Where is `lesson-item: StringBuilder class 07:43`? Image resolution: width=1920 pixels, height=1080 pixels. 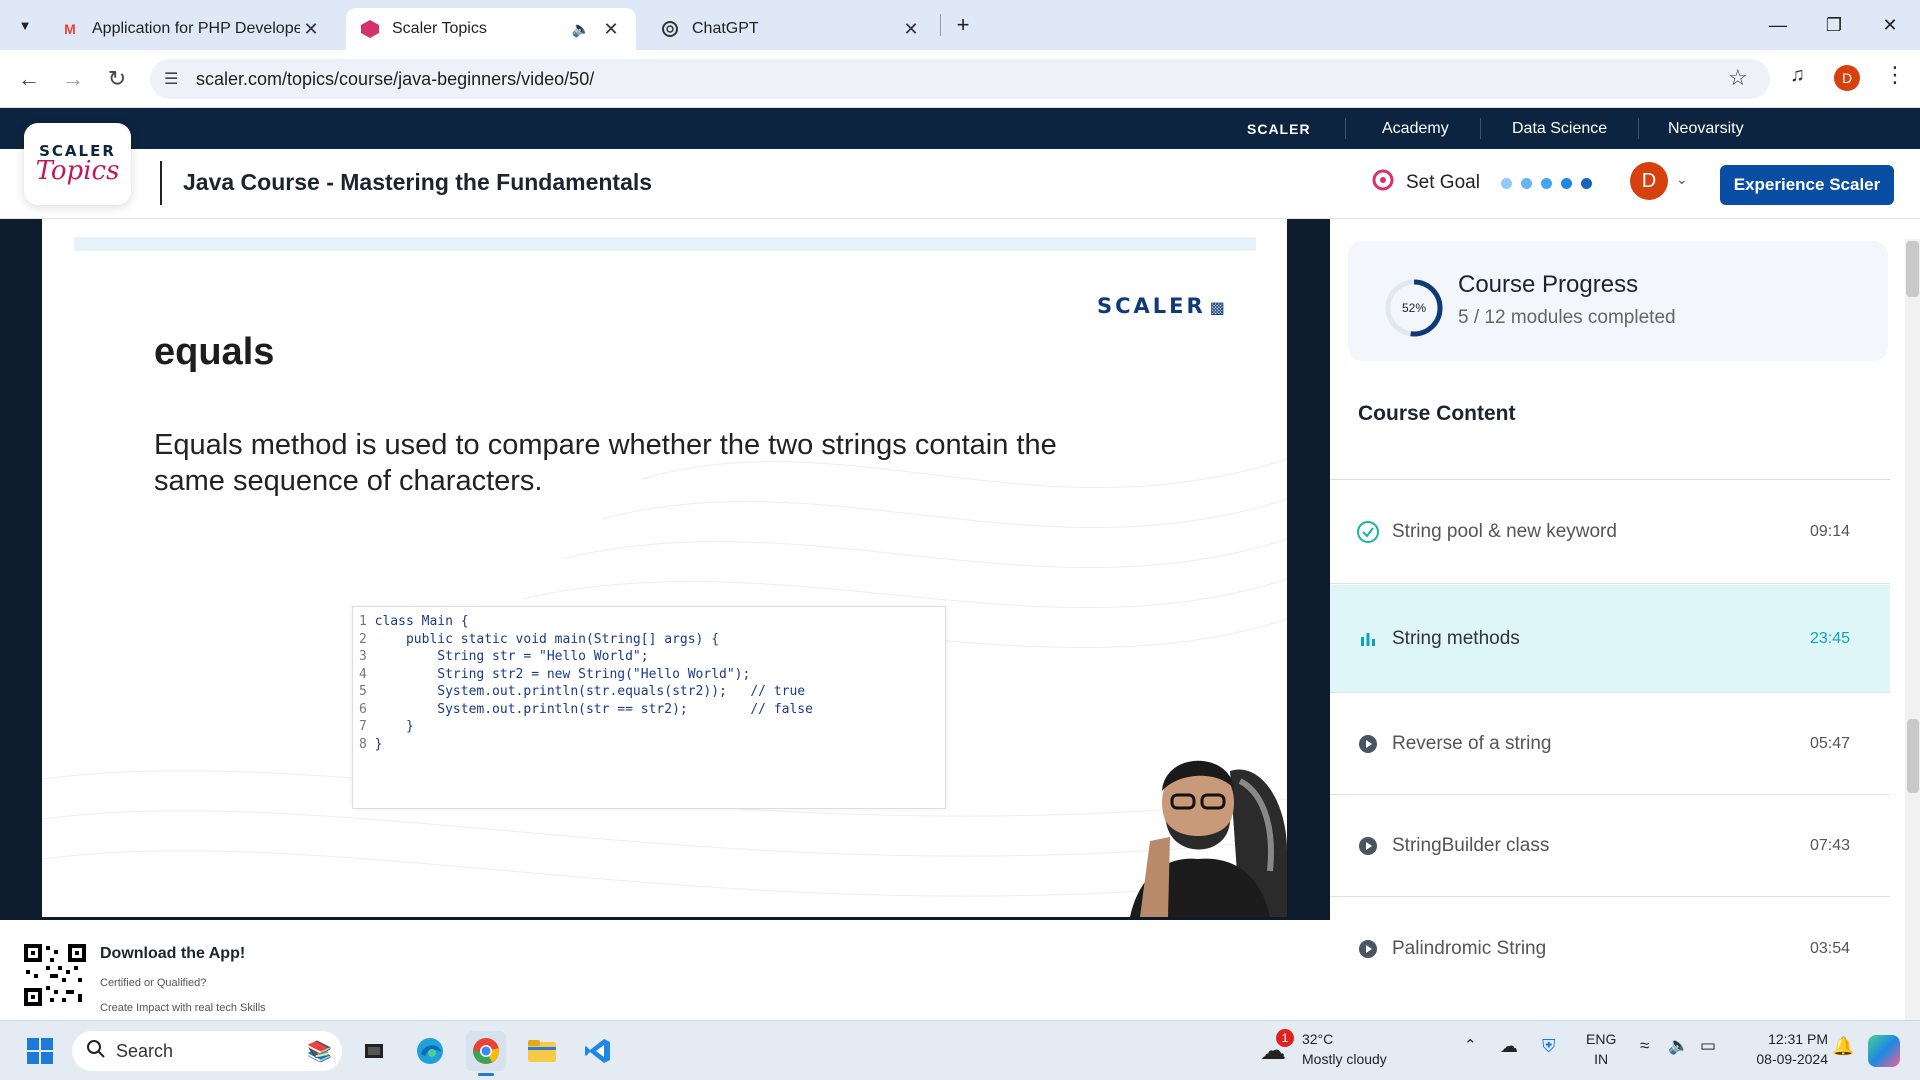 lesson-item: StringBuilder class 07:43 is located at coordinates (1610, 846).